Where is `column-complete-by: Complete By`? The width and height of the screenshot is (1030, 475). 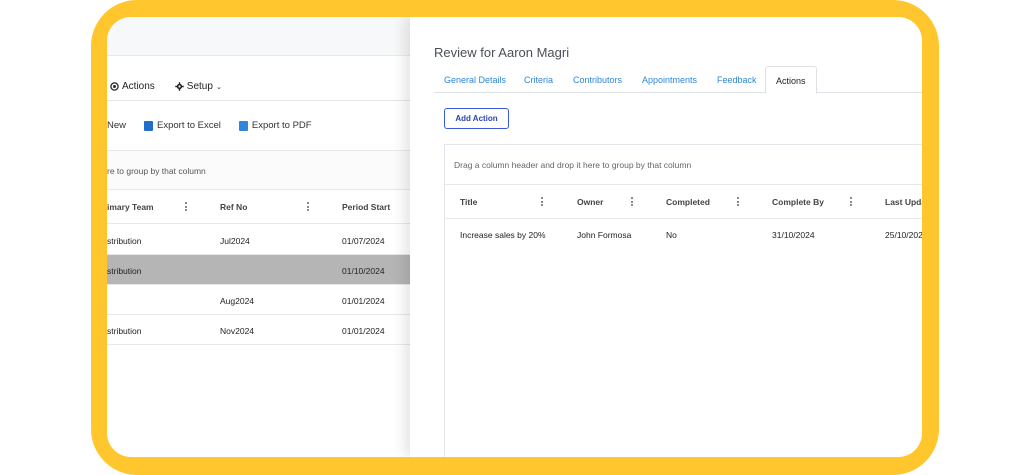
column-complete-by: Complete By is located at coordinates (798, 202).